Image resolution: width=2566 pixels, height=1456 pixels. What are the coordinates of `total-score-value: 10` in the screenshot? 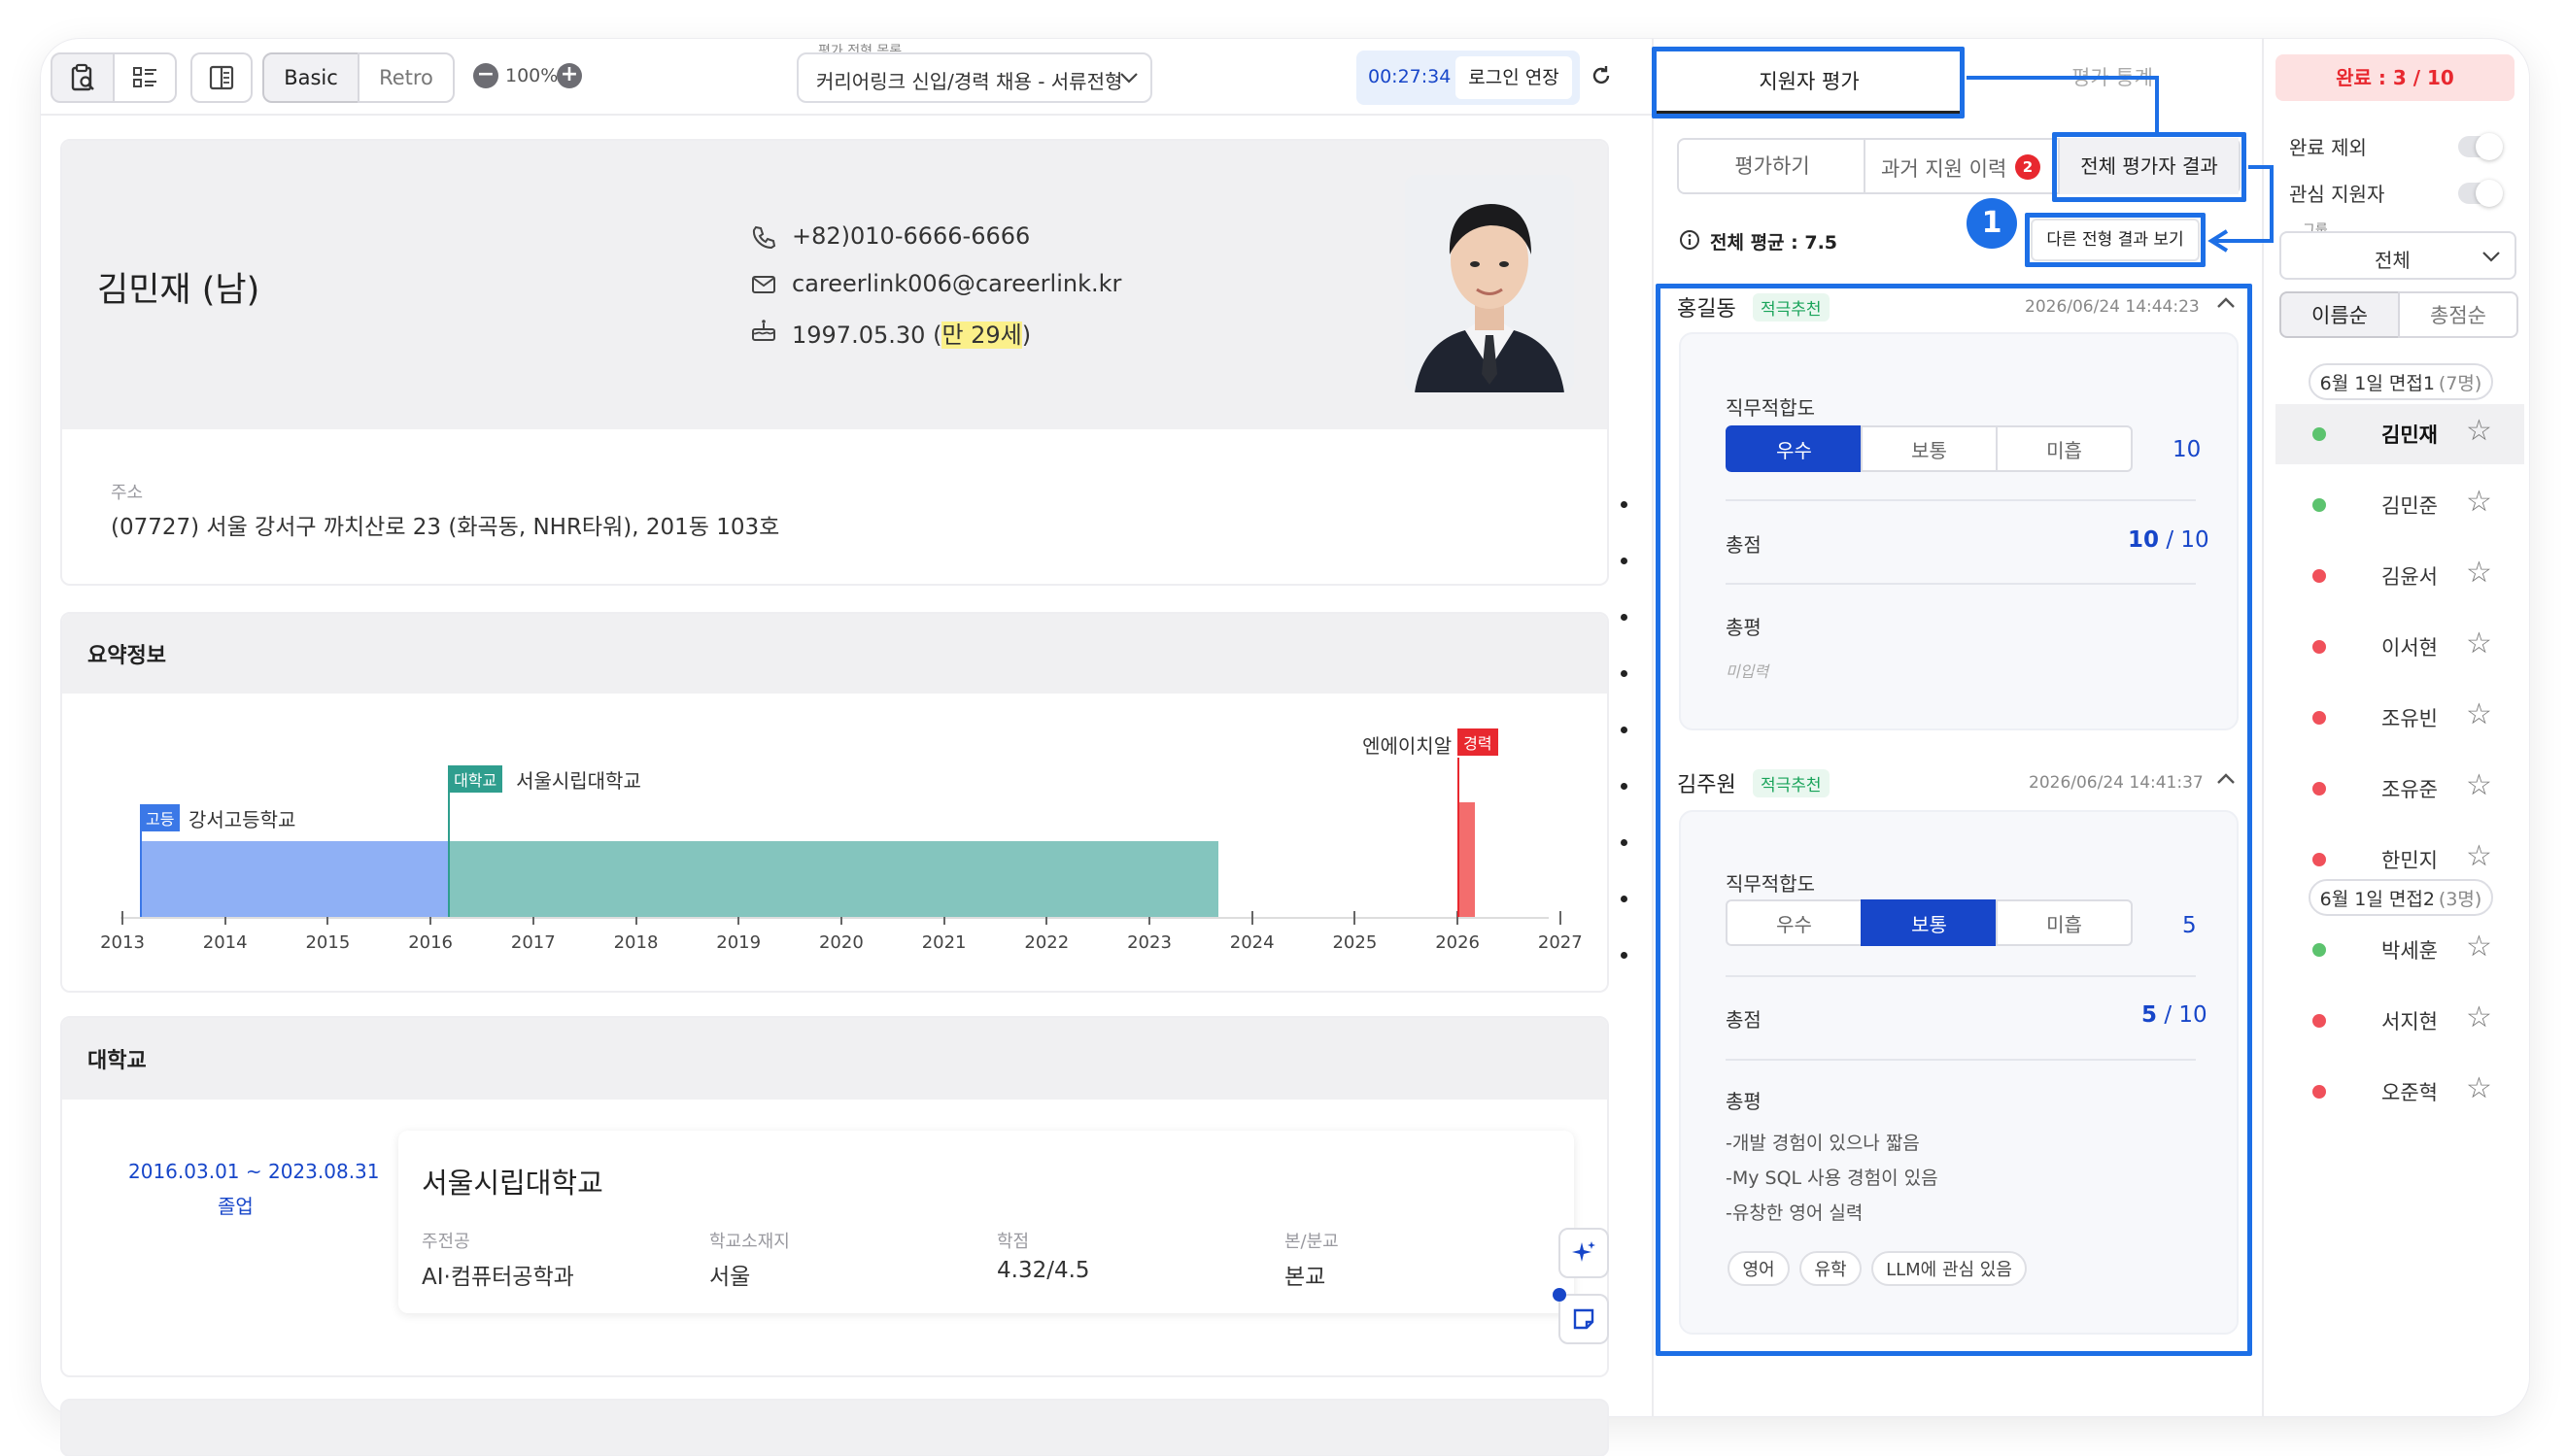 It's located at (2144, 540).